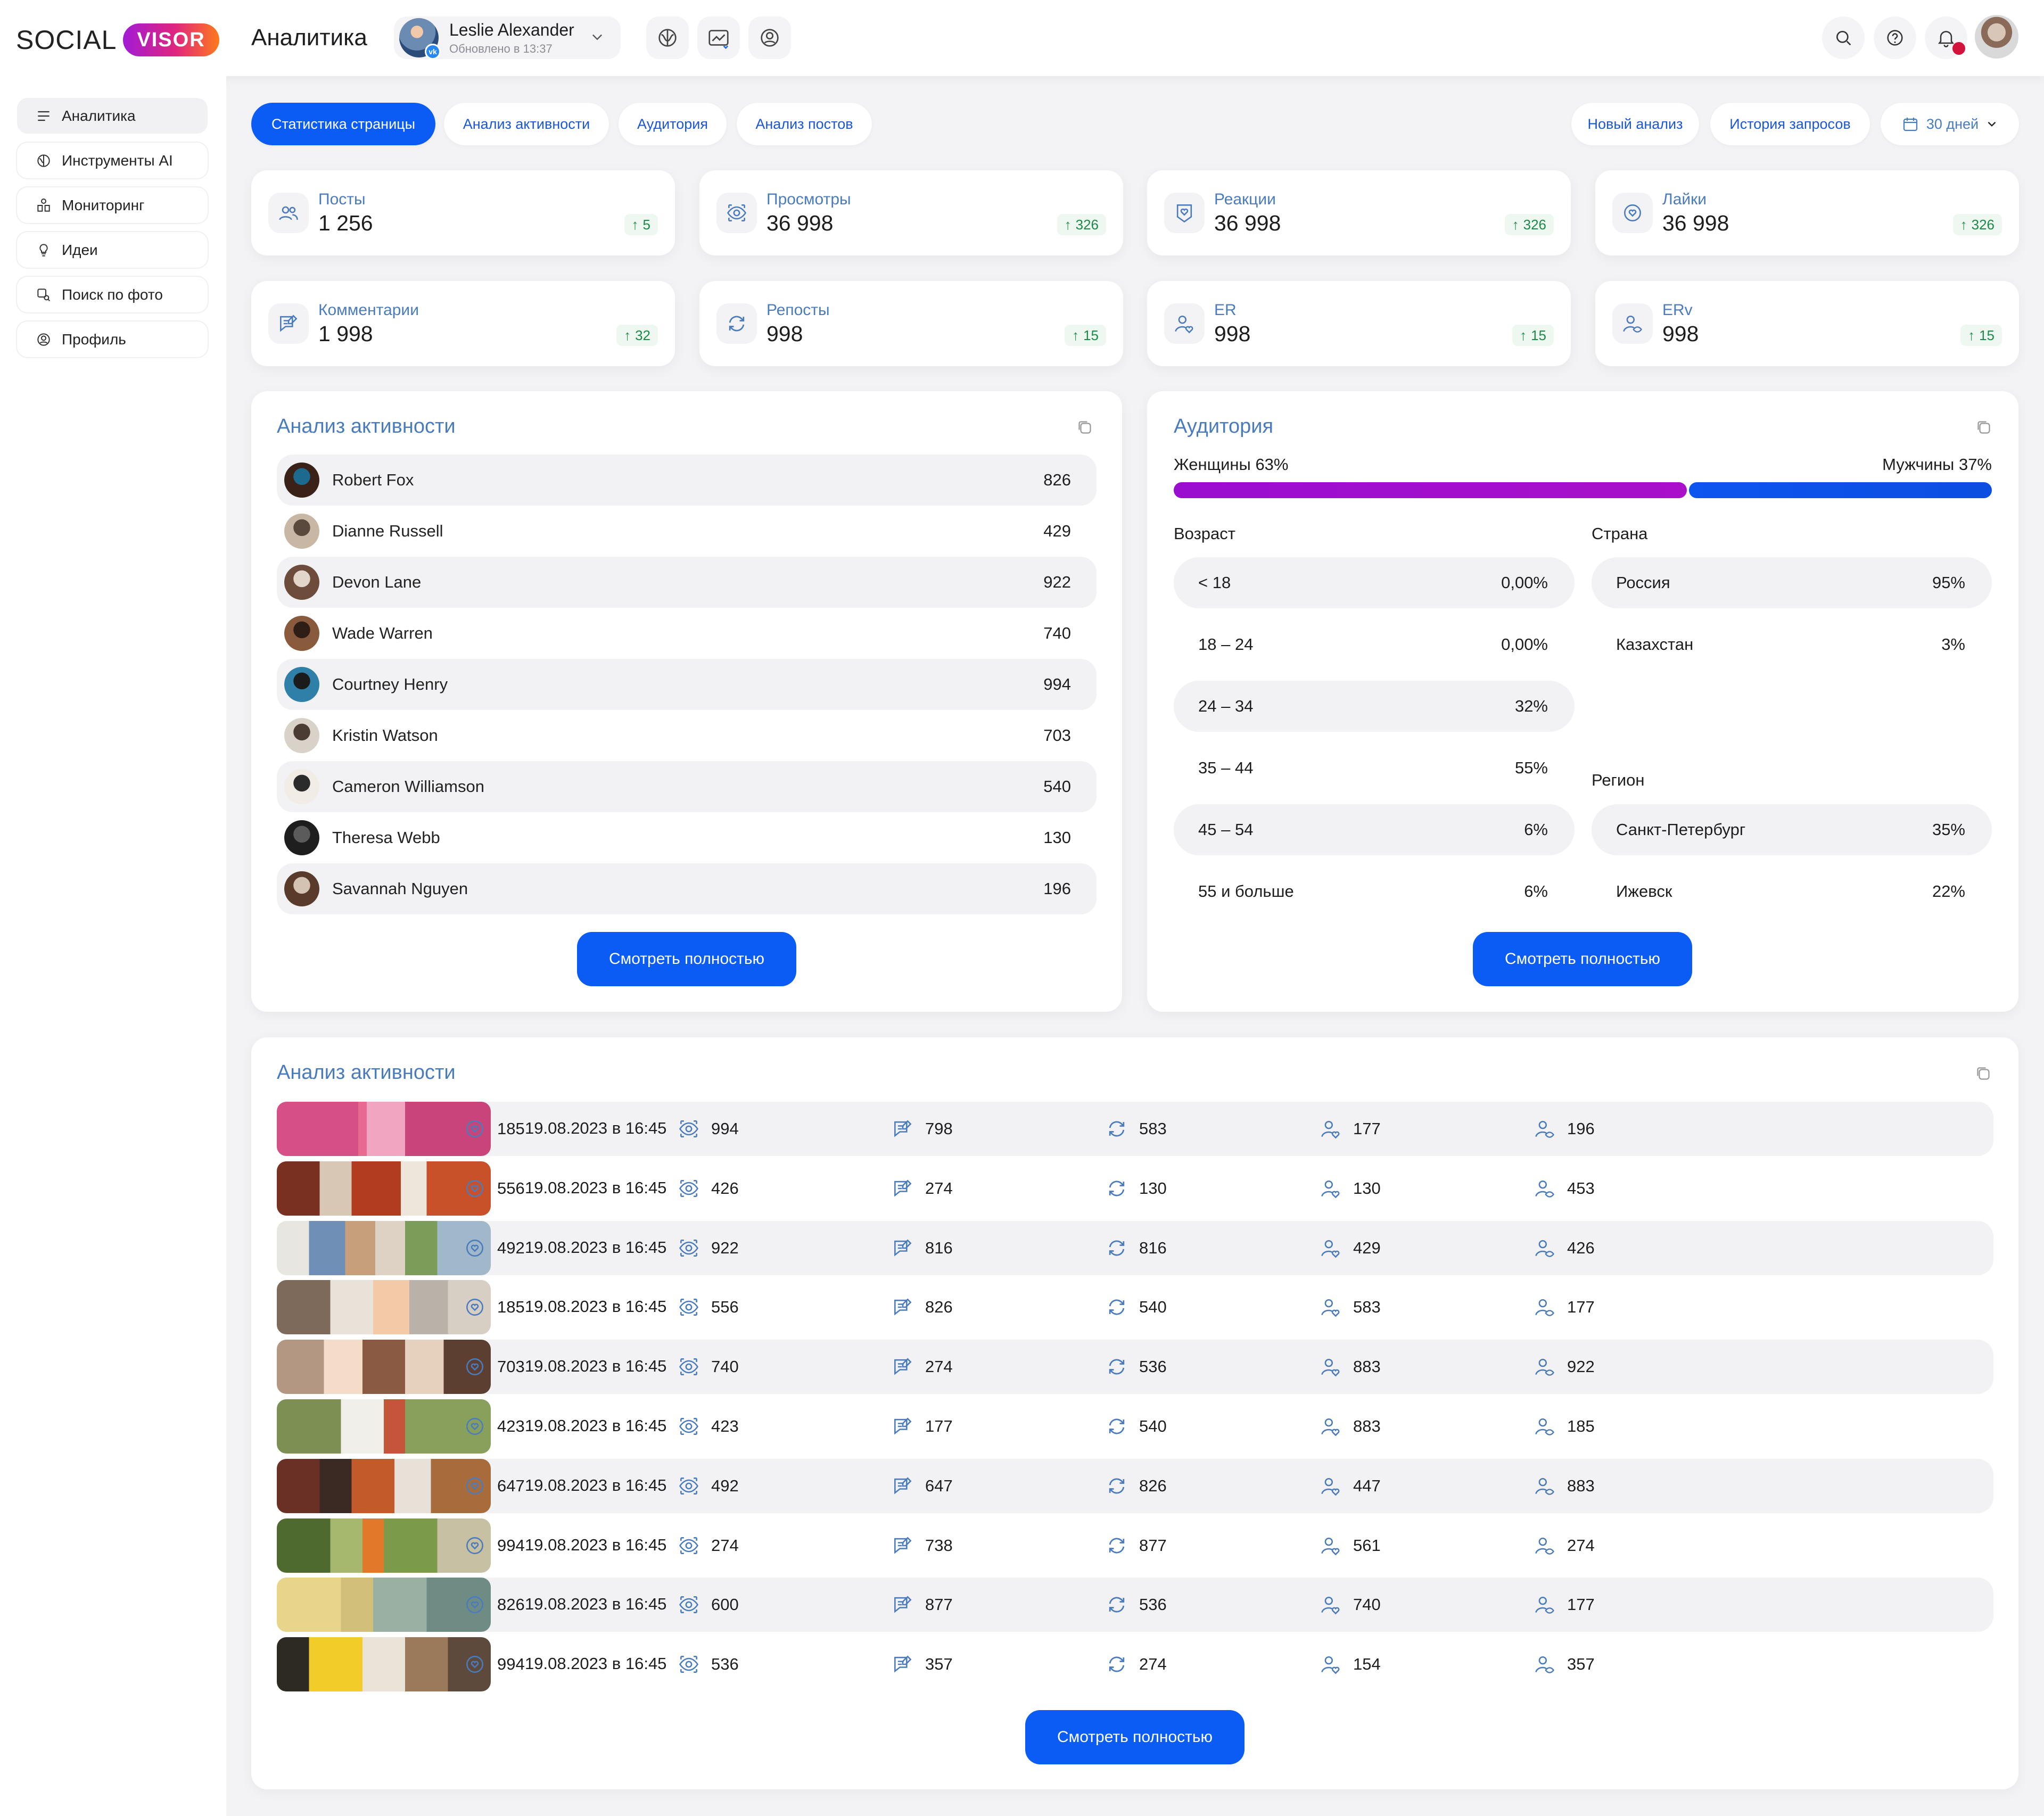 The width and height of the screenshot is (2044, 1816). I want to click on new-analysis-button: Новый анализ, so click(1635, 124).